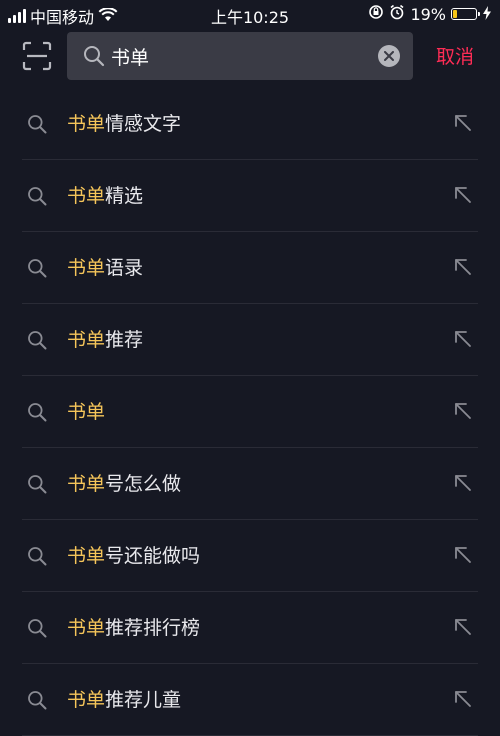  I want to click on suggestion-item: 书单语录, so click(250, 268).